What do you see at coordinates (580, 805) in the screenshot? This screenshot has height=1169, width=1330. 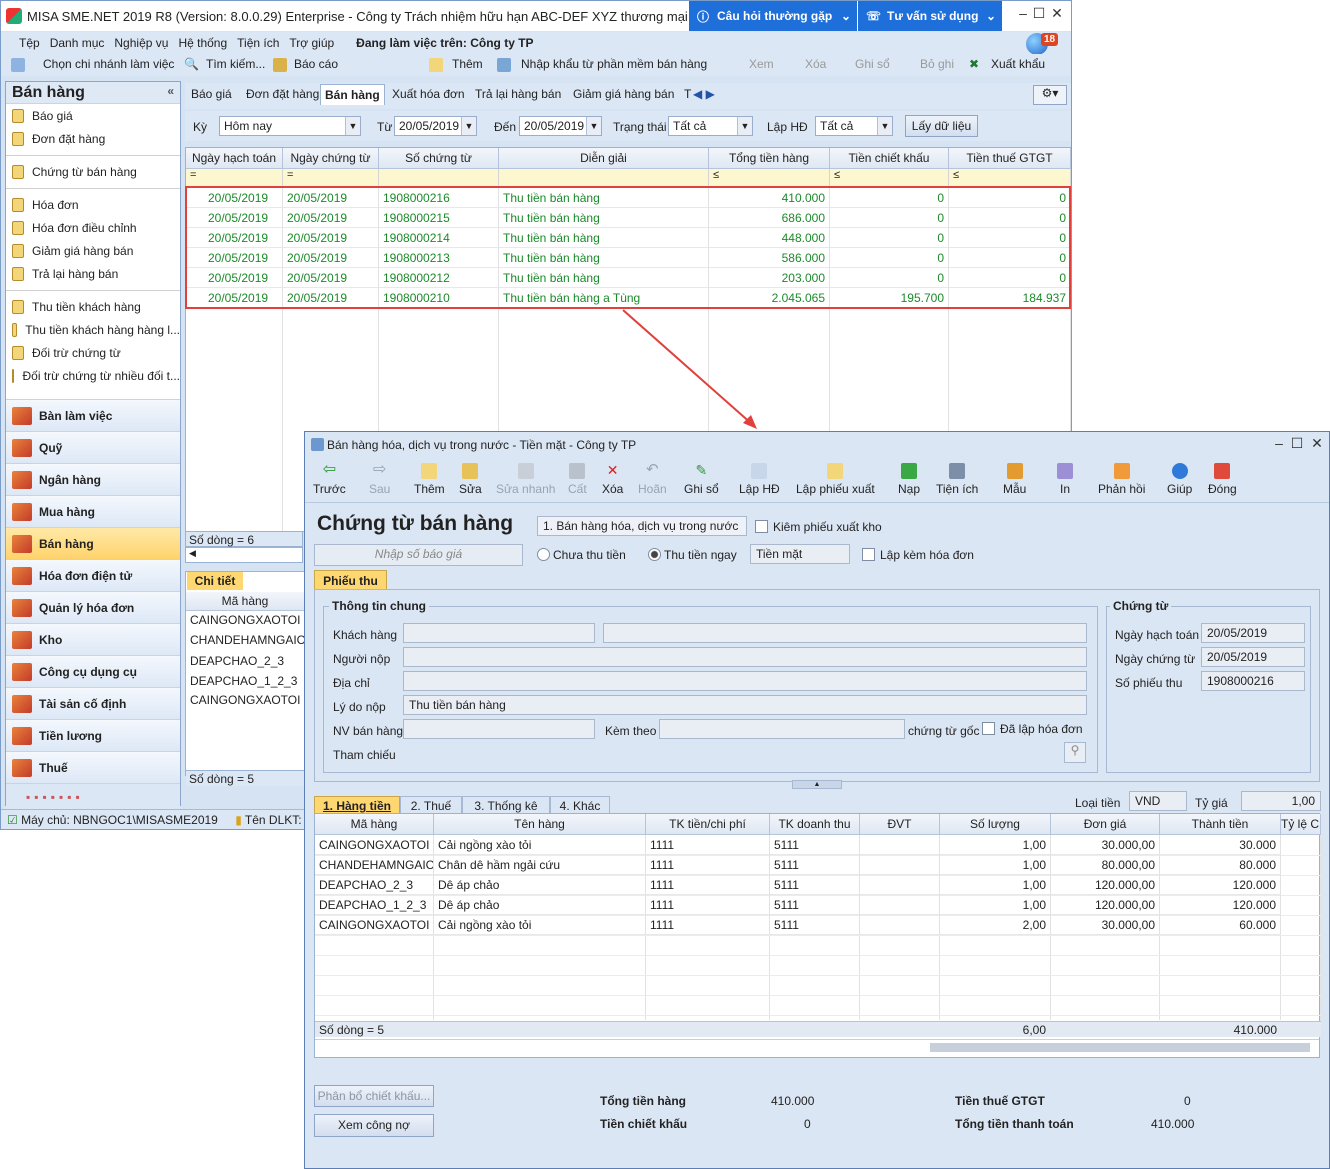 I see `tab-other: 4. Khác` at bounding box center [580, 805].